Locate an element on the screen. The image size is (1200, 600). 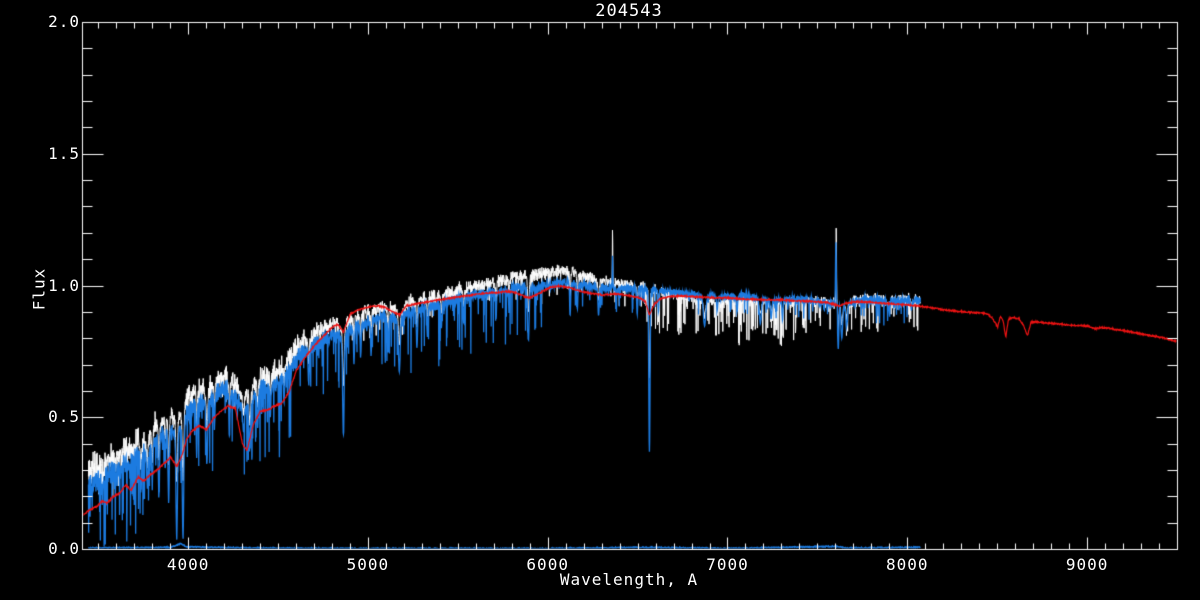
x-tick-label: 9000 is located at coordinates (1087, 564).